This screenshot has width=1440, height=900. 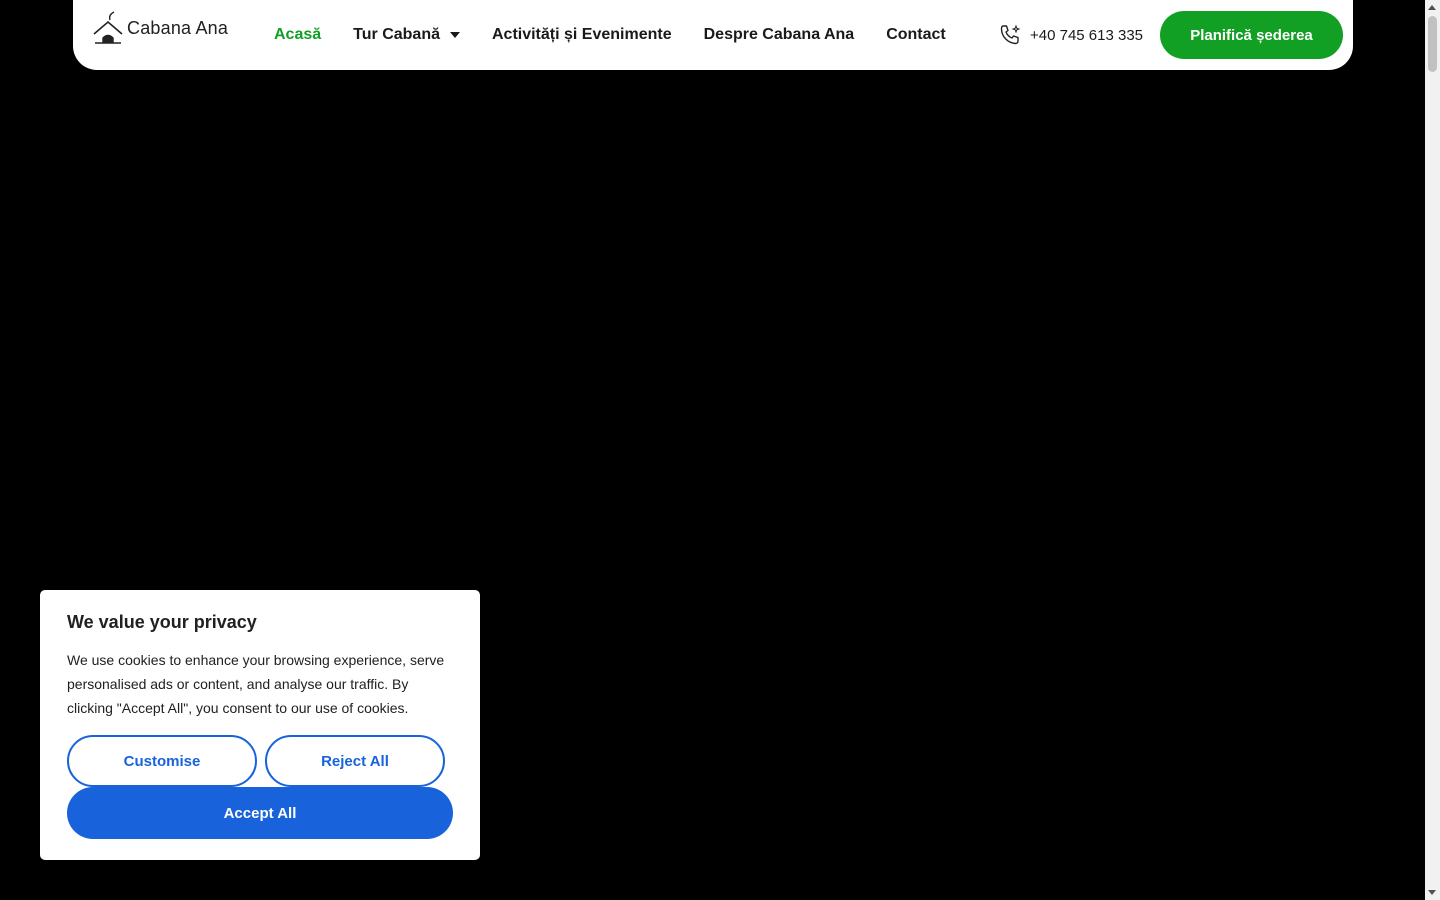 I want to click on scroll-up-arrow-icon, so click(x=1432, y=7).